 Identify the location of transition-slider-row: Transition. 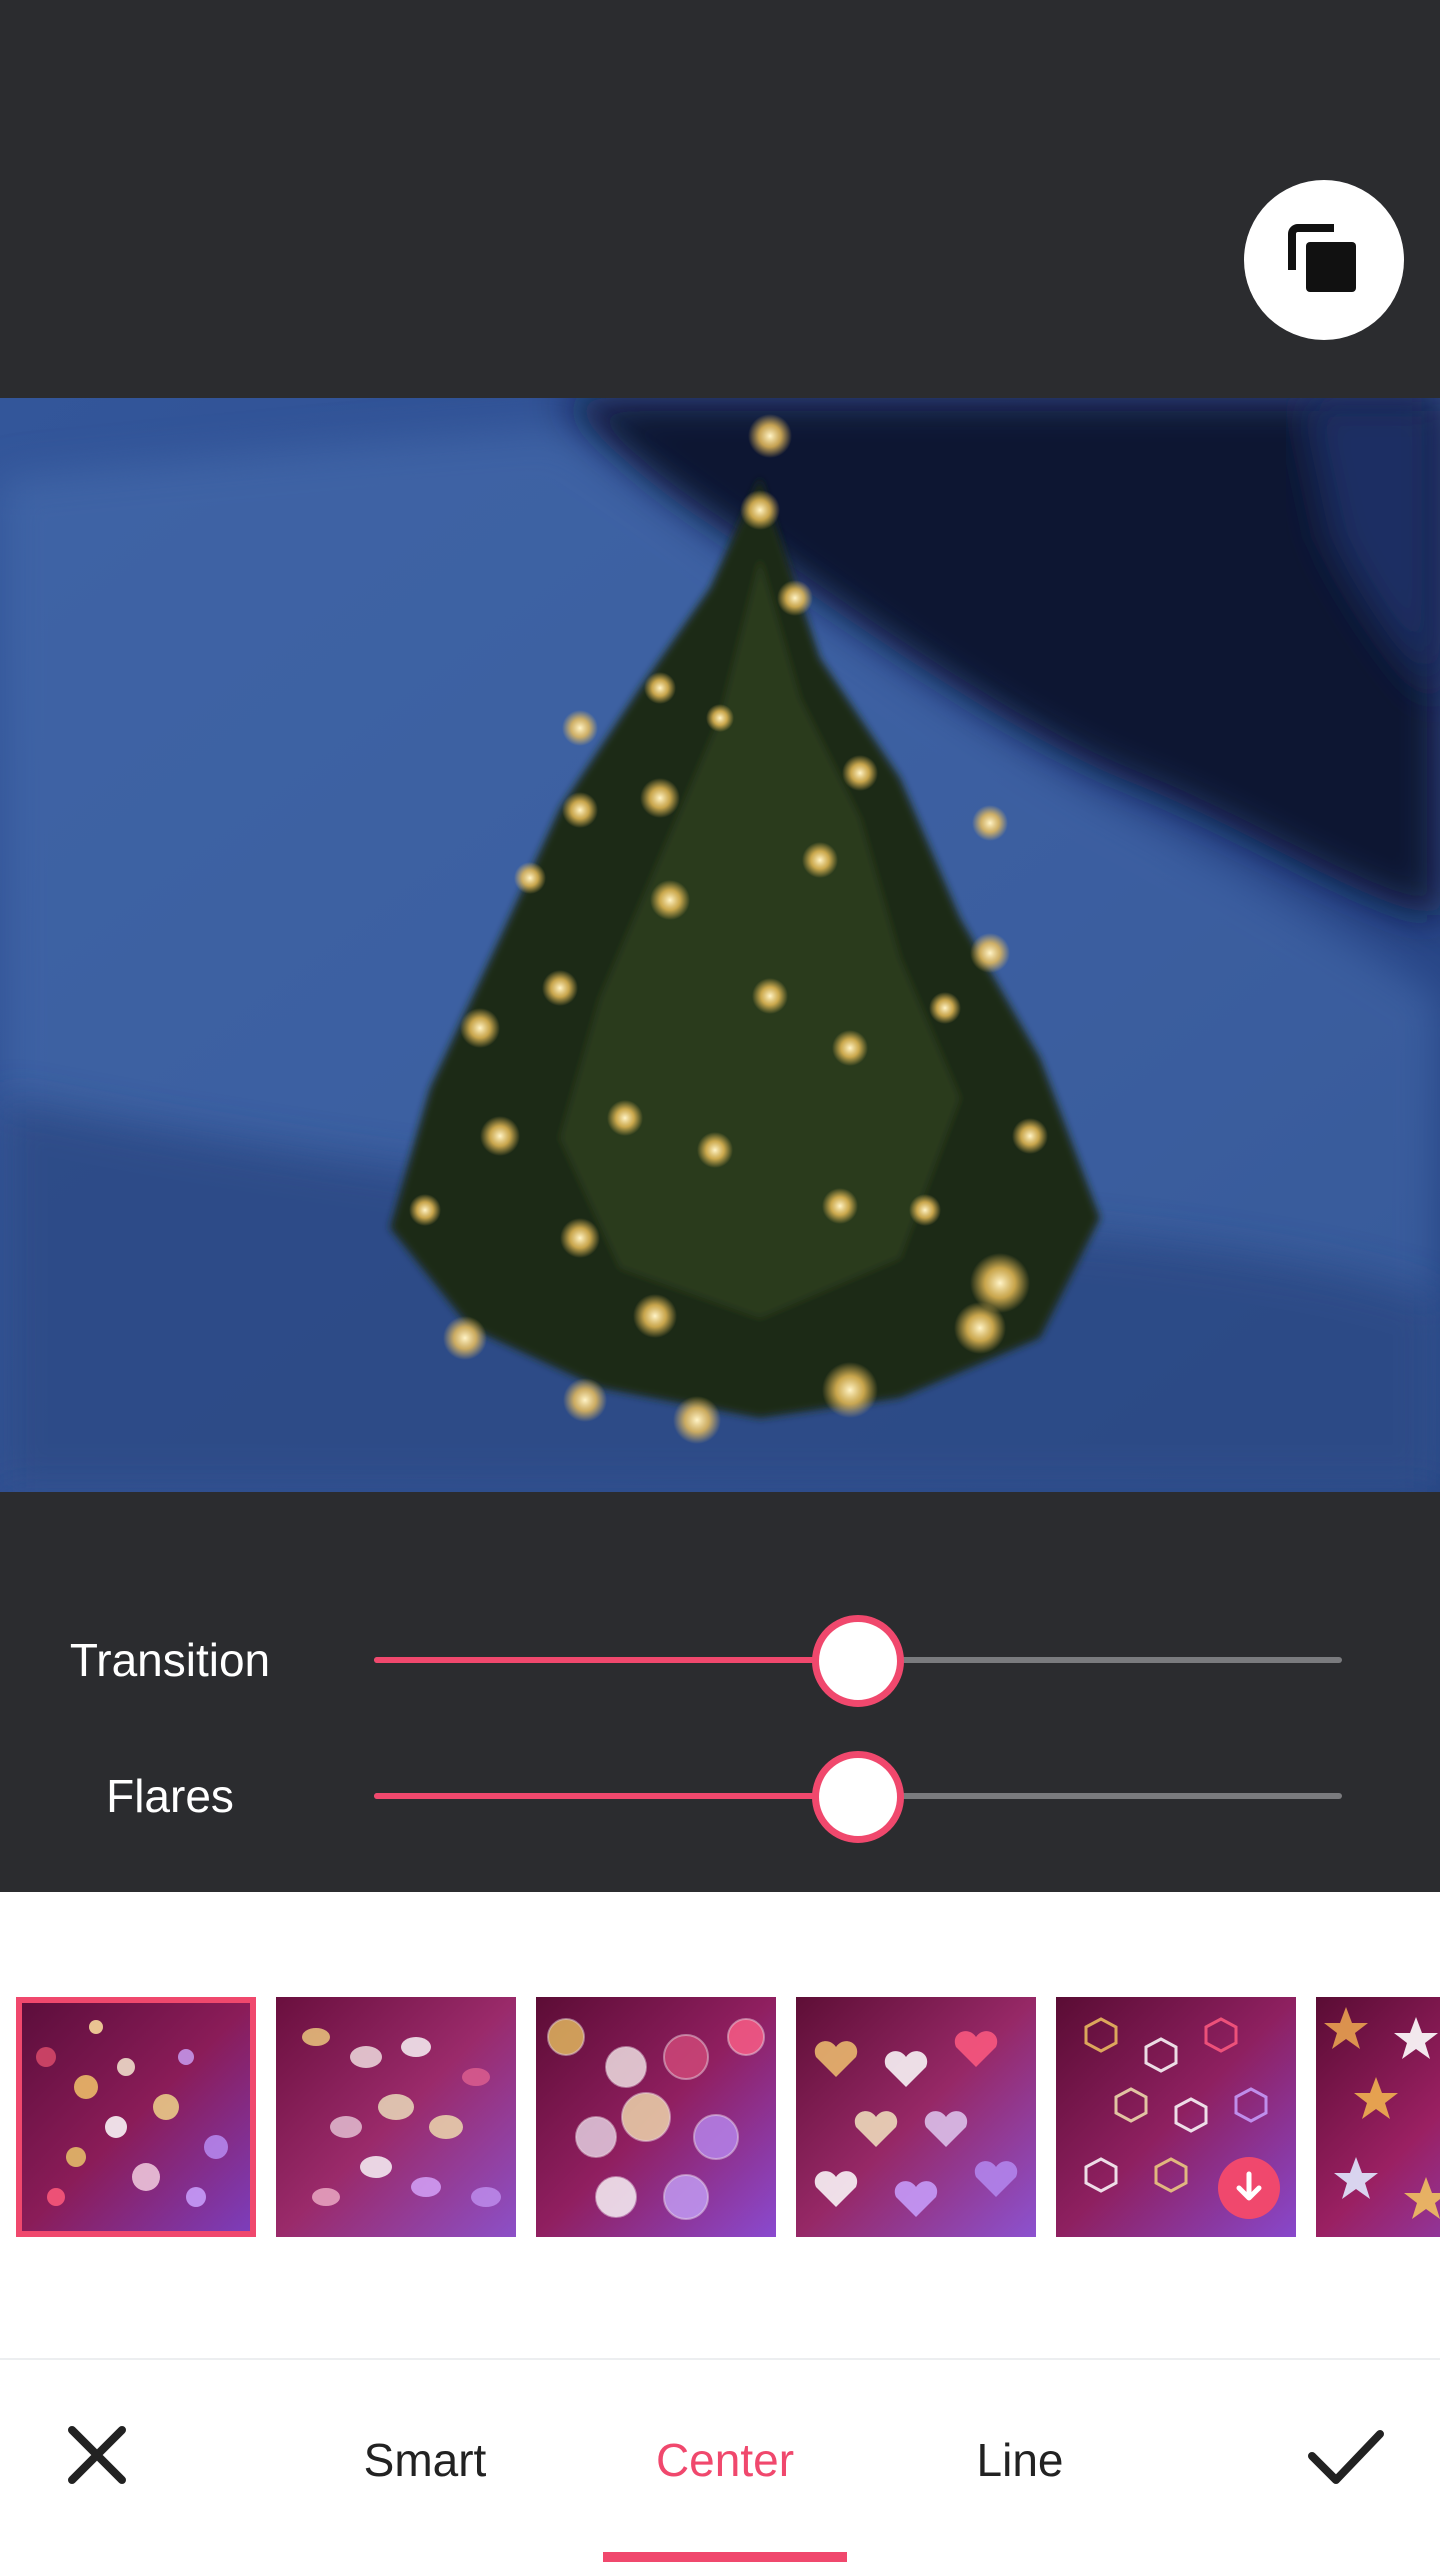
(720, 1660).